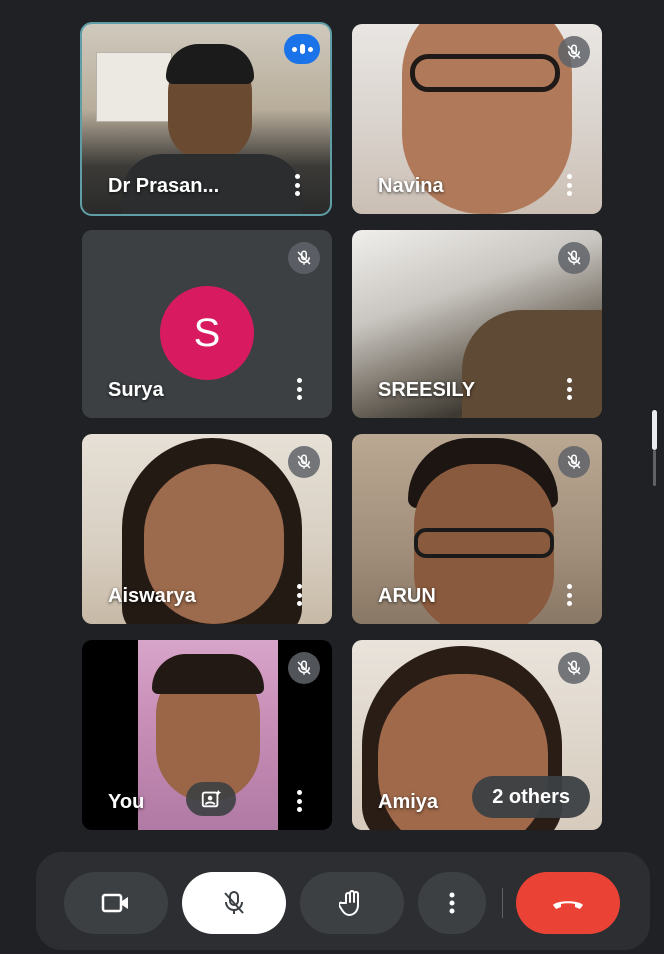  I want to click on camera-icon, so click(114, 903).